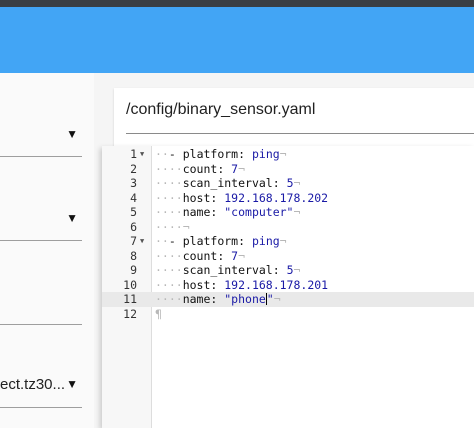 This screenshot has height=428, width=474. Describe the element at coordinates (288, 169) in the screenshot. I see `code-line: 2 ····count: 7¬` at that location.